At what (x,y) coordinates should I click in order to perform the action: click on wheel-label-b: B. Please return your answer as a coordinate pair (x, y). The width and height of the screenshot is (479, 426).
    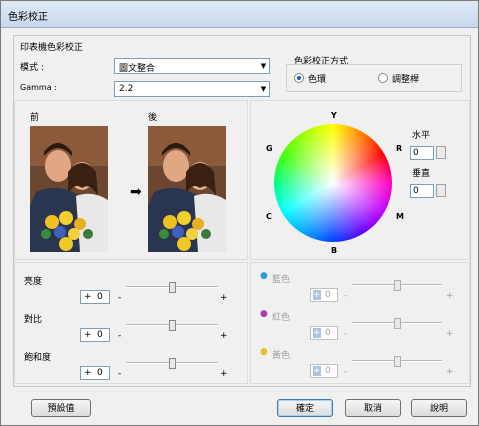
    Looking at the image, I should click on (334, 250).